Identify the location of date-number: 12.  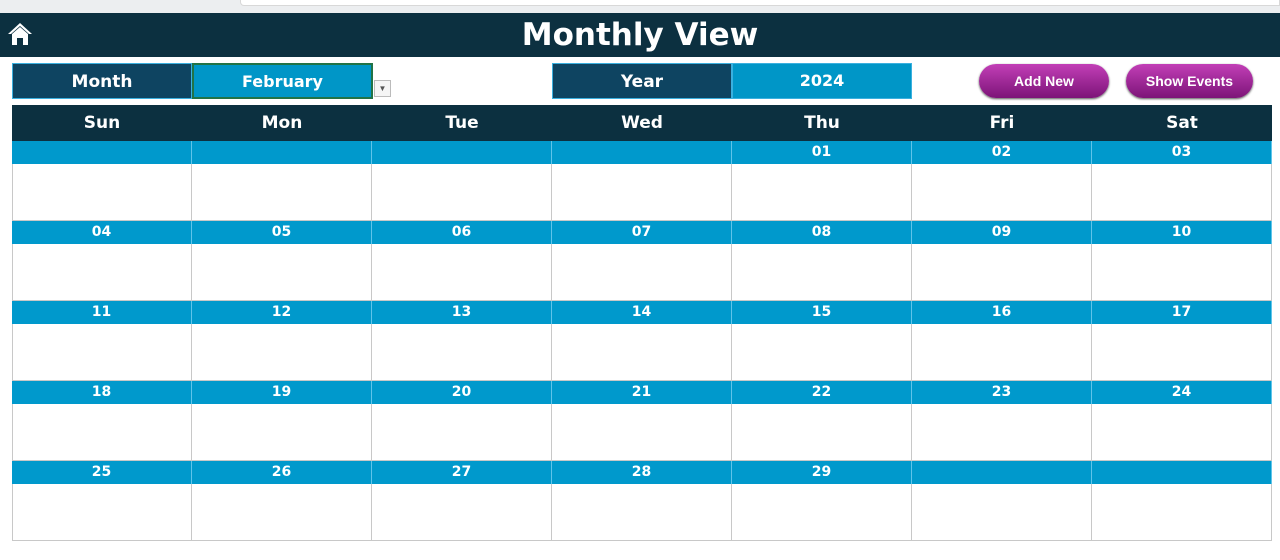
(282, 312).